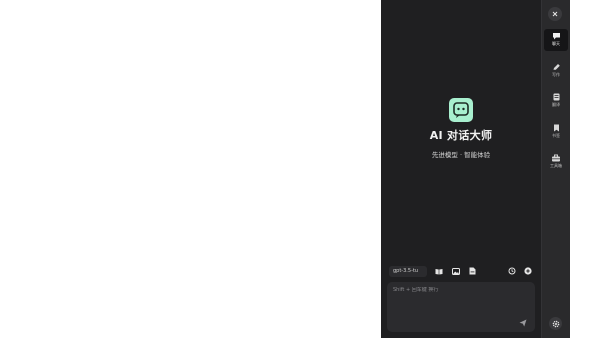  I want to click on rail-item-bookmark: 书签, so click(556, 132).